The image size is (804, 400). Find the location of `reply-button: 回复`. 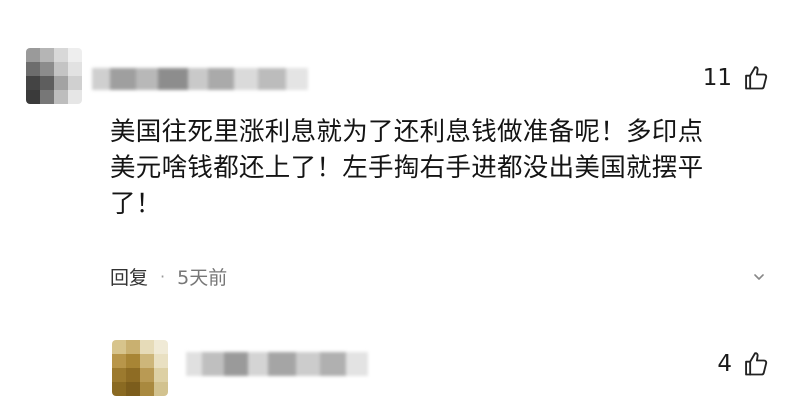

reply-button: 回复 is located at coordinates (129, 276).